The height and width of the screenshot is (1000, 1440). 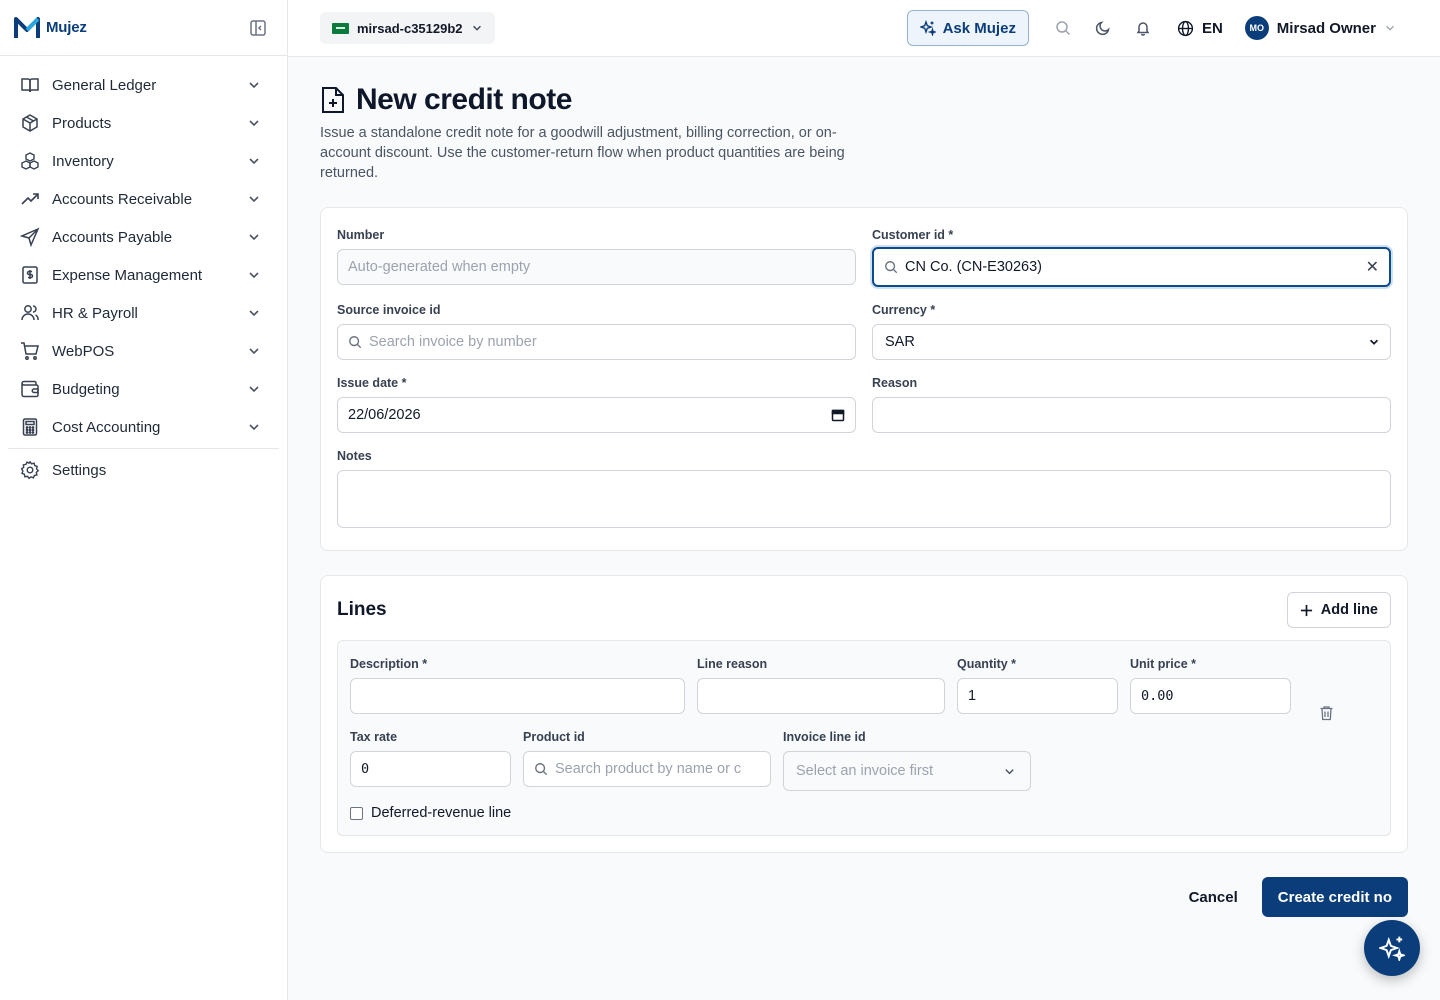 I want to click on product-placeholder: Search product by name or c, so click(x=648, y=769).